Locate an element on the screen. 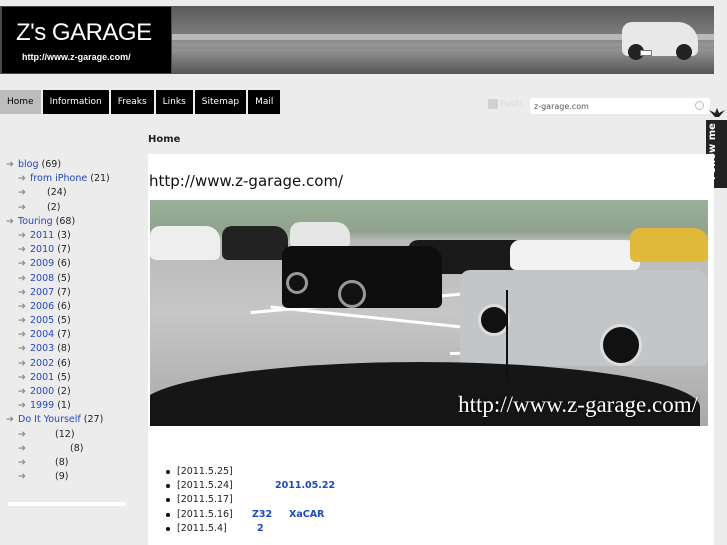  site-title: Z's GARAGE is located at coordinates (84, 32).